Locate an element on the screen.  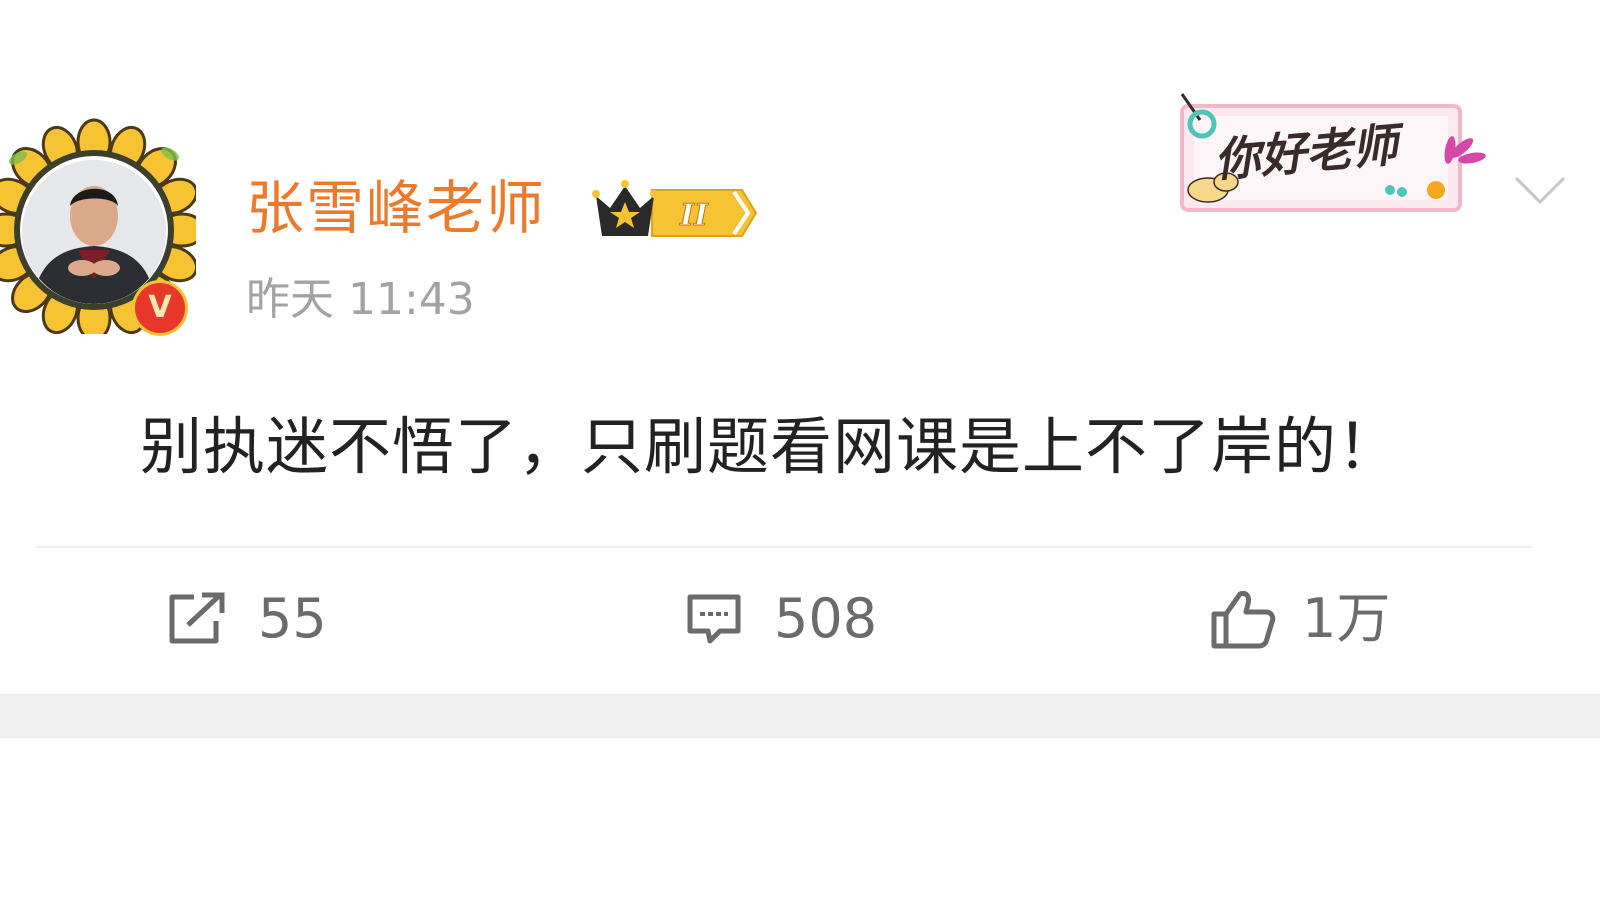
author-name: 张雪峰老师 is located at coordinates (396, 208).